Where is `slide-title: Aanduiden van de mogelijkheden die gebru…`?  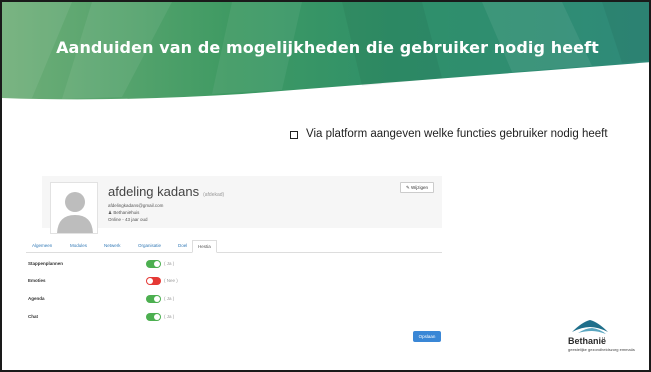 slide-title: Aanduiden van de mogelijkheden die gebru… is located at coordinates (327, 47).